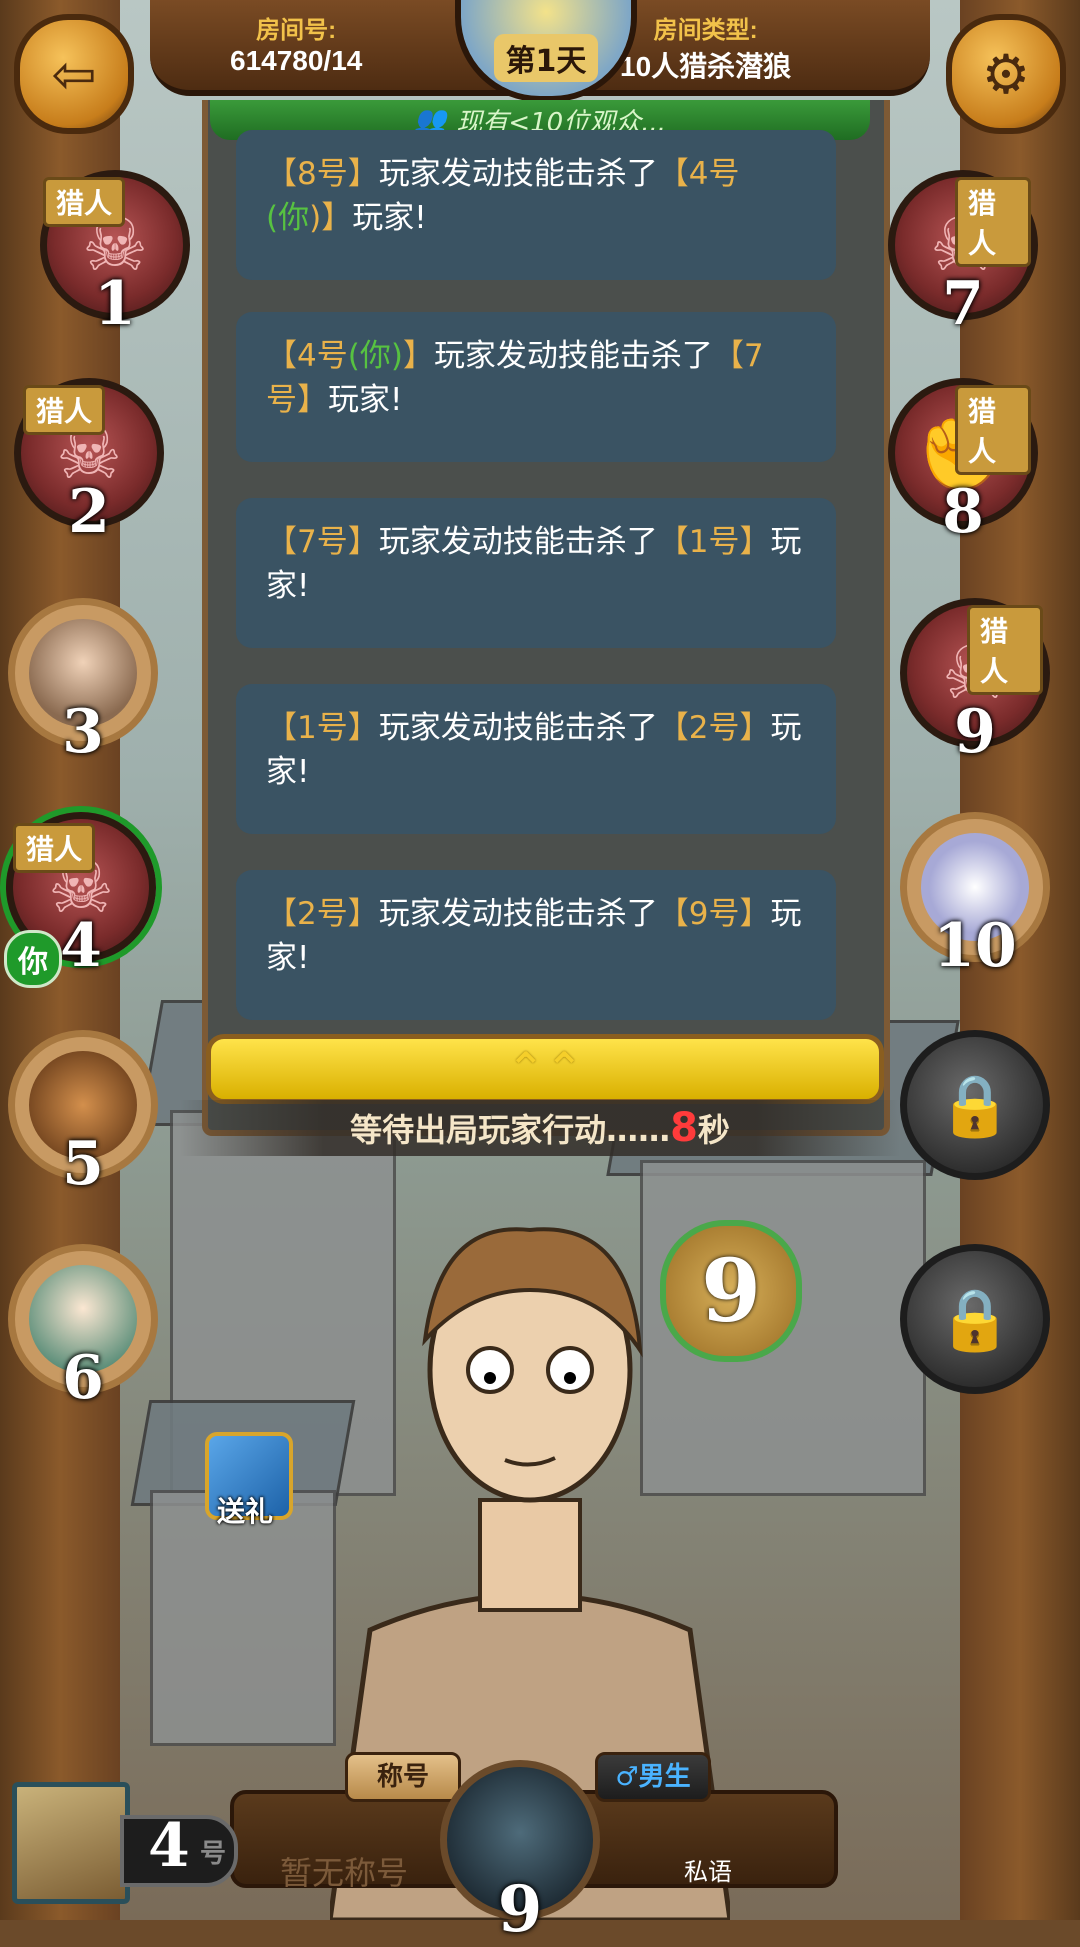  Describe the element at coordinates (684, 1128) in the screenshot. I see `countdown-seconds: 8` at that location.